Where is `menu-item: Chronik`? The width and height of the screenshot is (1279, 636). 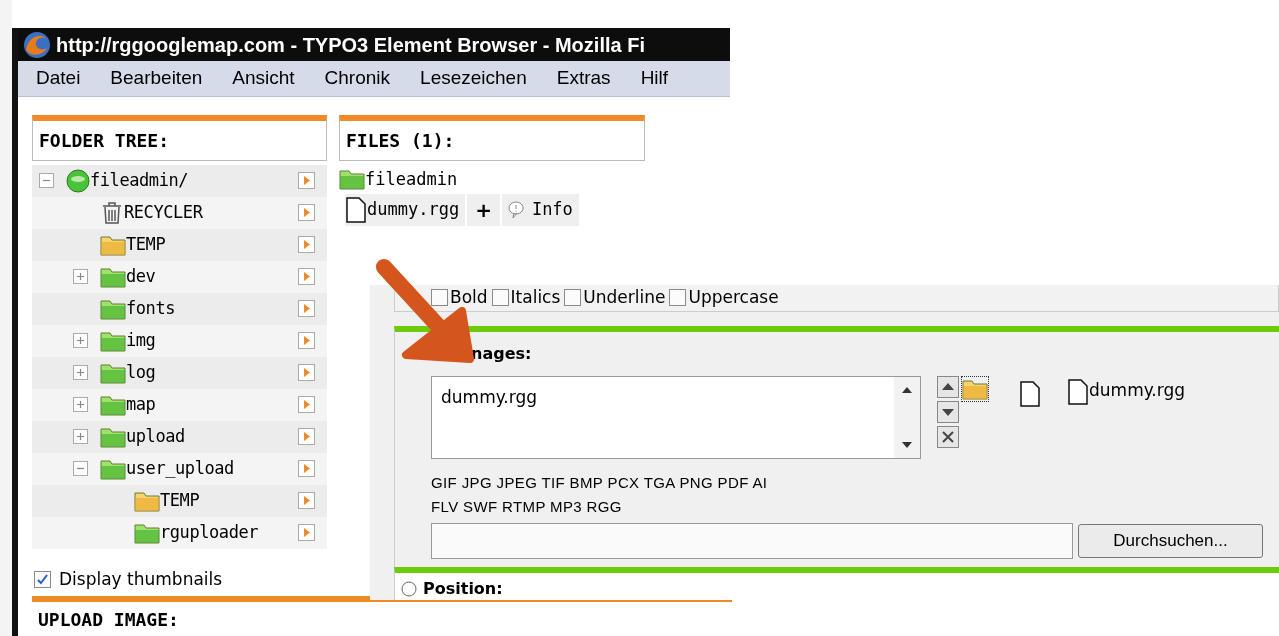 menu-item: Chronik is located at coordinates (357, 78).